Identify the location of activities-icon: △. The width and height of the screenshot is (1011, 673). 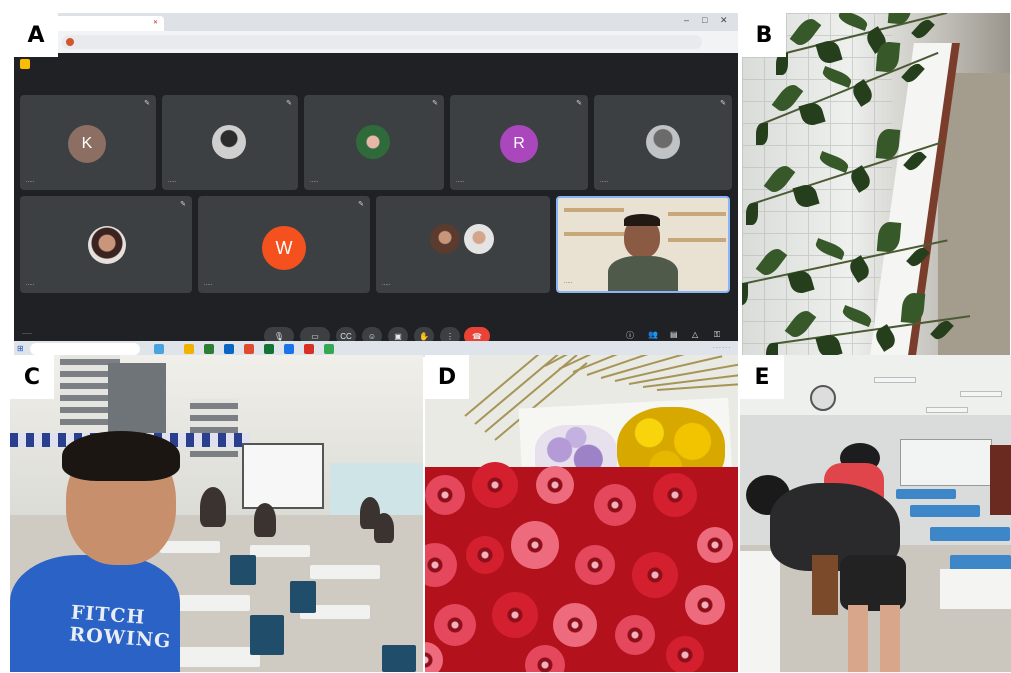
(695, 334).